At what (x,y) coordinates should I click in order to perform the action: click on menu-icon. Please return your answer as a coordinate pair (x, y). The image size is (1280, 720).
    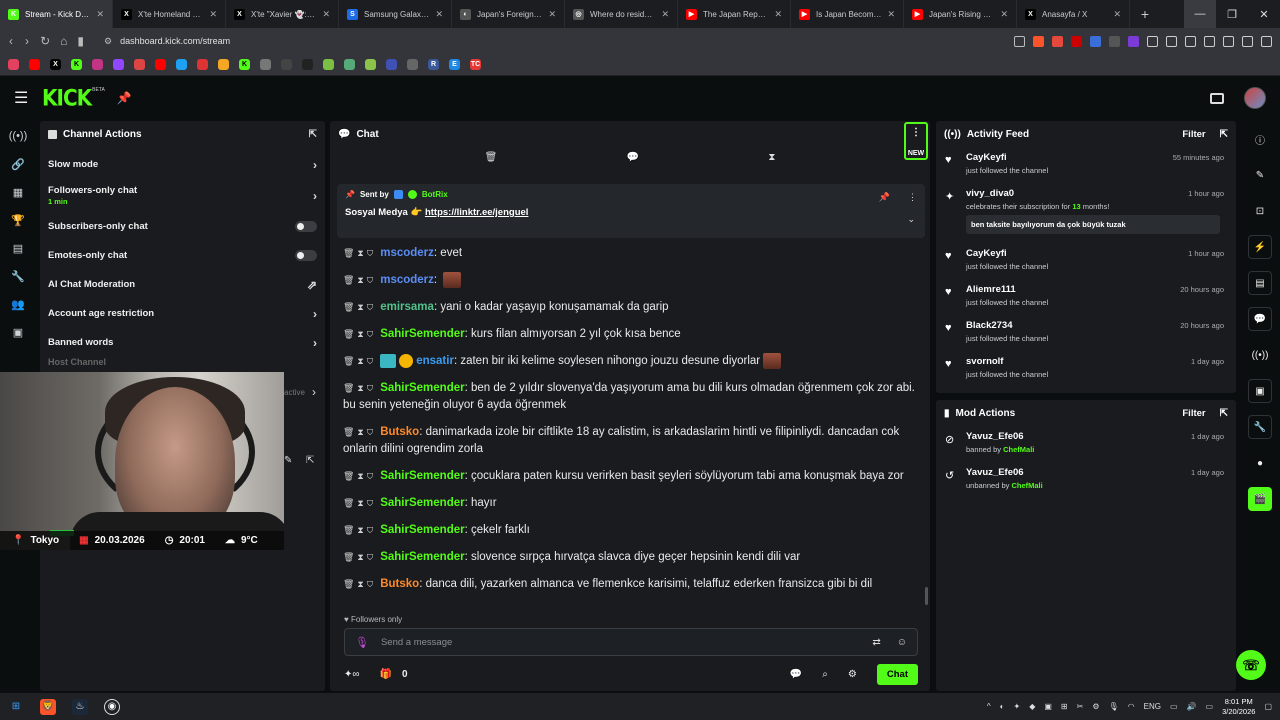
    Looking at the image, I should click on (1266, 41).